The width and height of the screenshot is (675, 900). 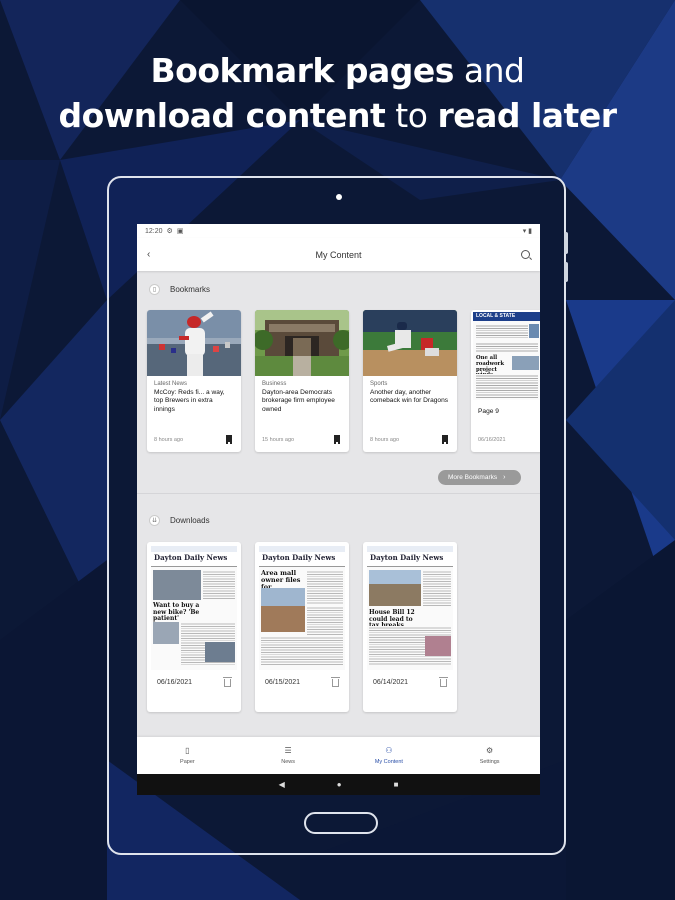 What do you see at coordinates (488, 411) in the screenshot?
I see `page-label: Page 9` at bounding box center [488, 411].